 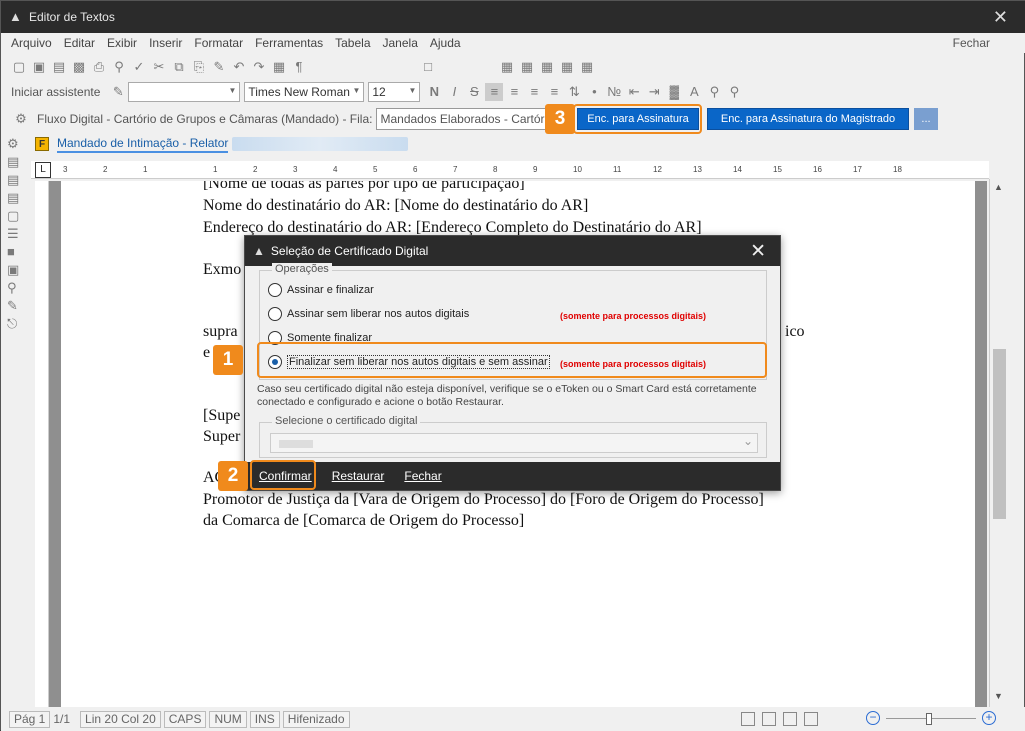 I want to click on ruler-tick: 5, so click(x=375, y=169).